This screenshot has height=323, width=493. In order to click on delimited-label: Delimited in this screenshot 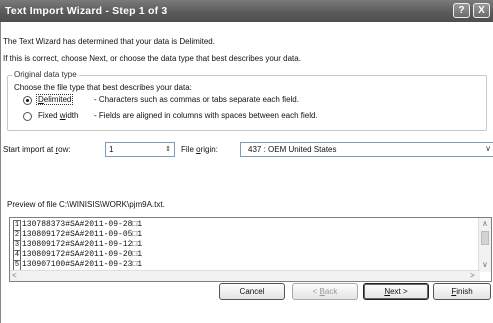, I will do `click(55, 99)`.